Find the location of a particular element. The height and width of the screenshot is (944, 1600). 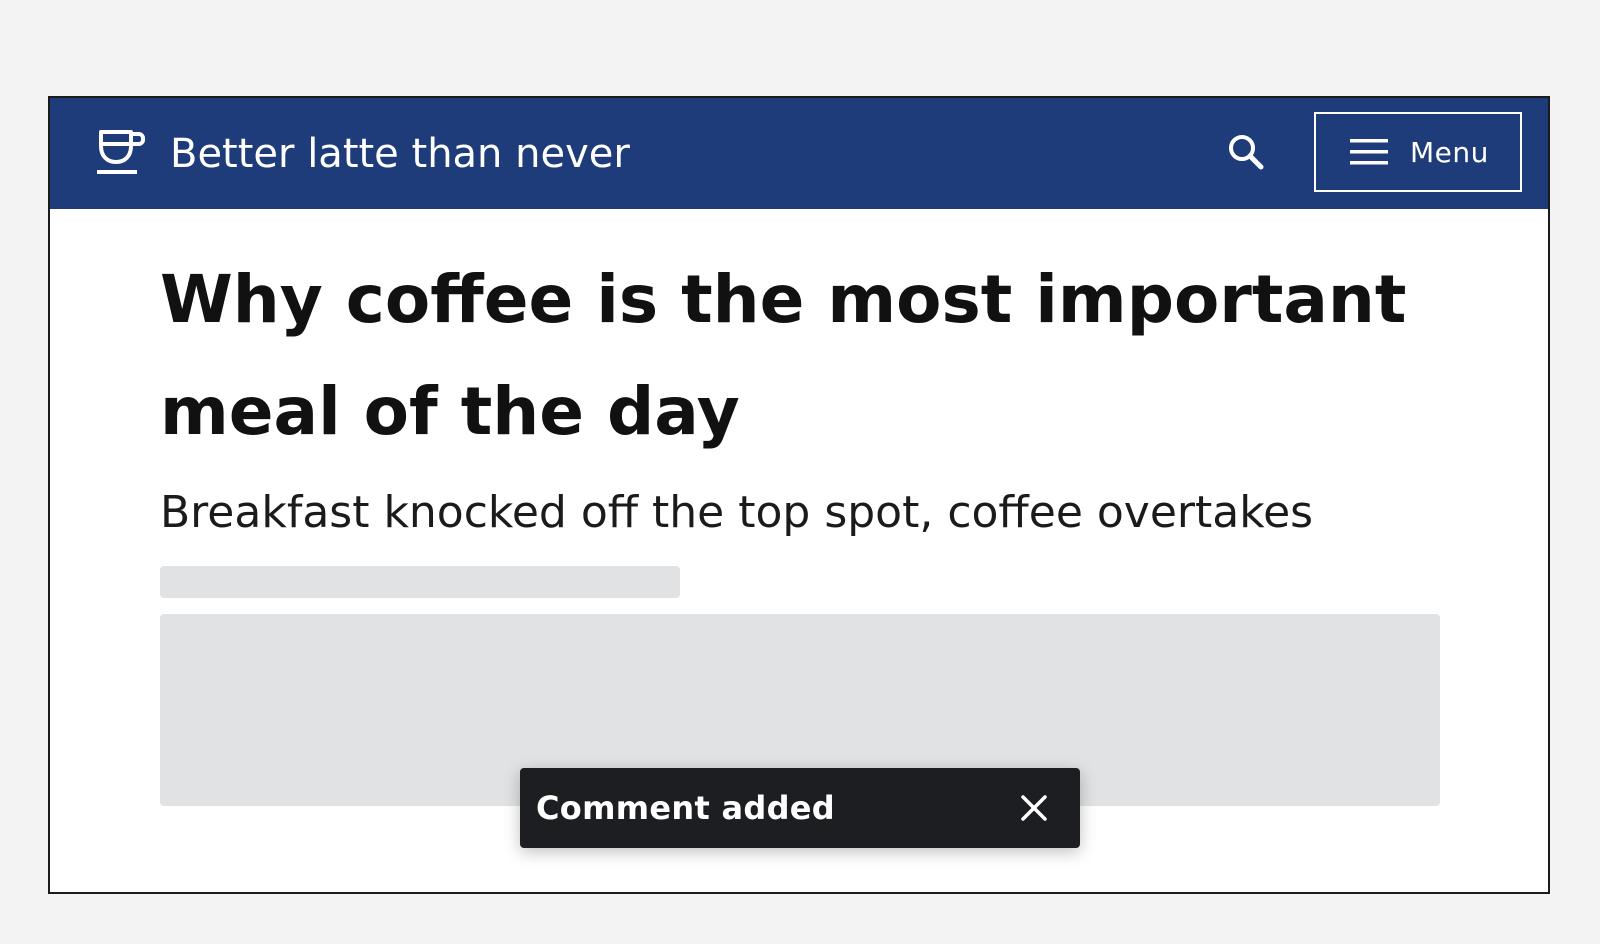

hamburger-icon is located at coordinates (1369, 152).